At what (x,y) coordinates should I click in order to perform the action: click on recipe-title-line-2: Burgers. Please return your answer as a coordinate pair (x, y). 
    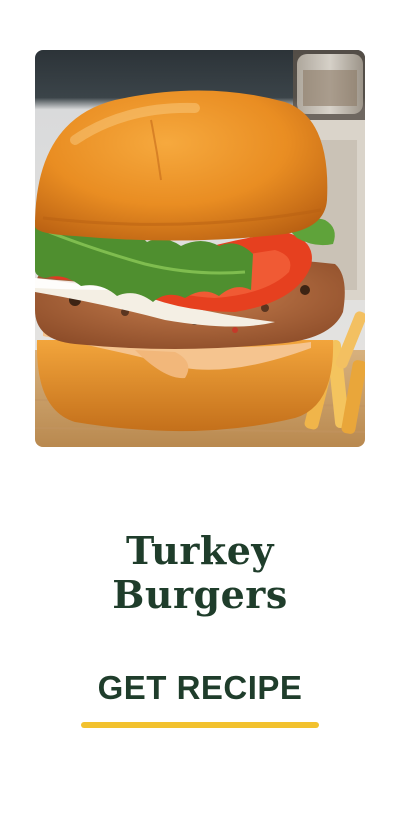
    Looking at the image, I should click on (200, 594).